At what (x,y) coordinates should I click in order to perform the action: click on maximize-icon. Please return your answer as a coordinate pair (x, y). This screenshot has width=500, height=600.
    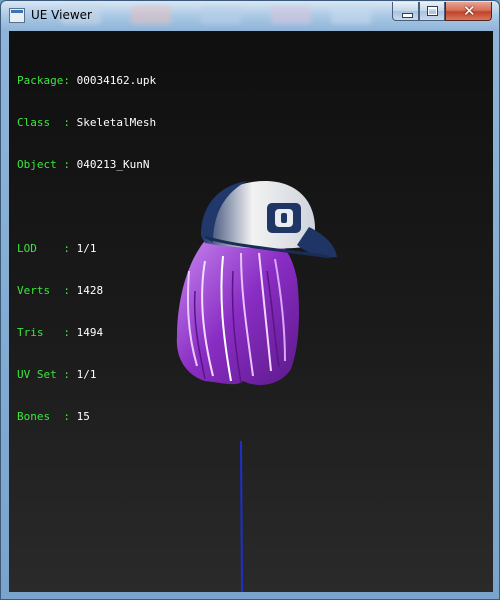
    Looking at the image, I should click on (432, 11).